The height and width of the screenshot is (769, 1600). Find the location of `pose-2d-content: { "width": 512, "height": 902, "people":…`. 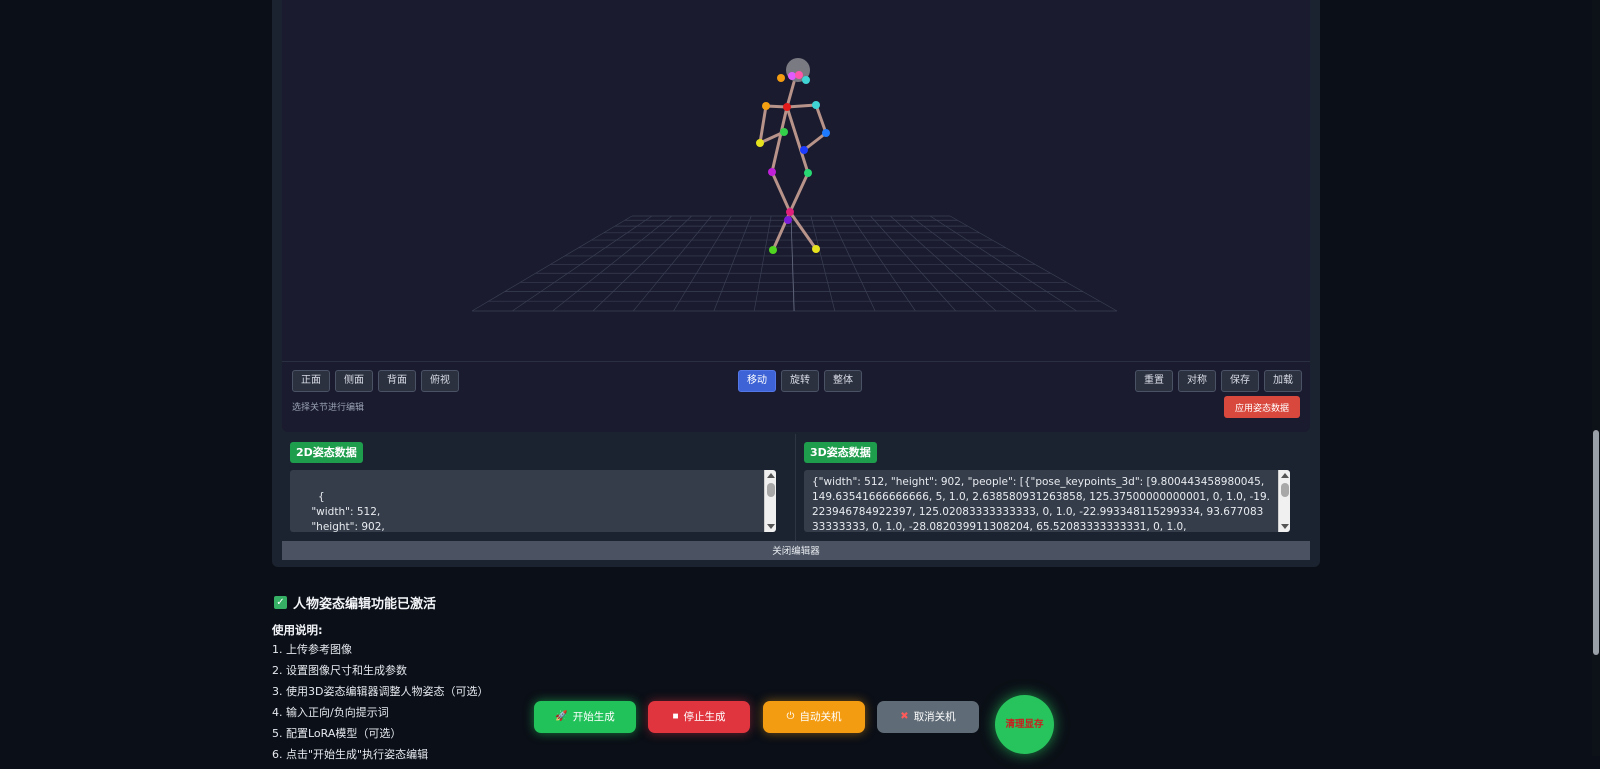

pose-2d-content: { "width": 512, "height": 902, "people":… is located at coordinates (348, 511).